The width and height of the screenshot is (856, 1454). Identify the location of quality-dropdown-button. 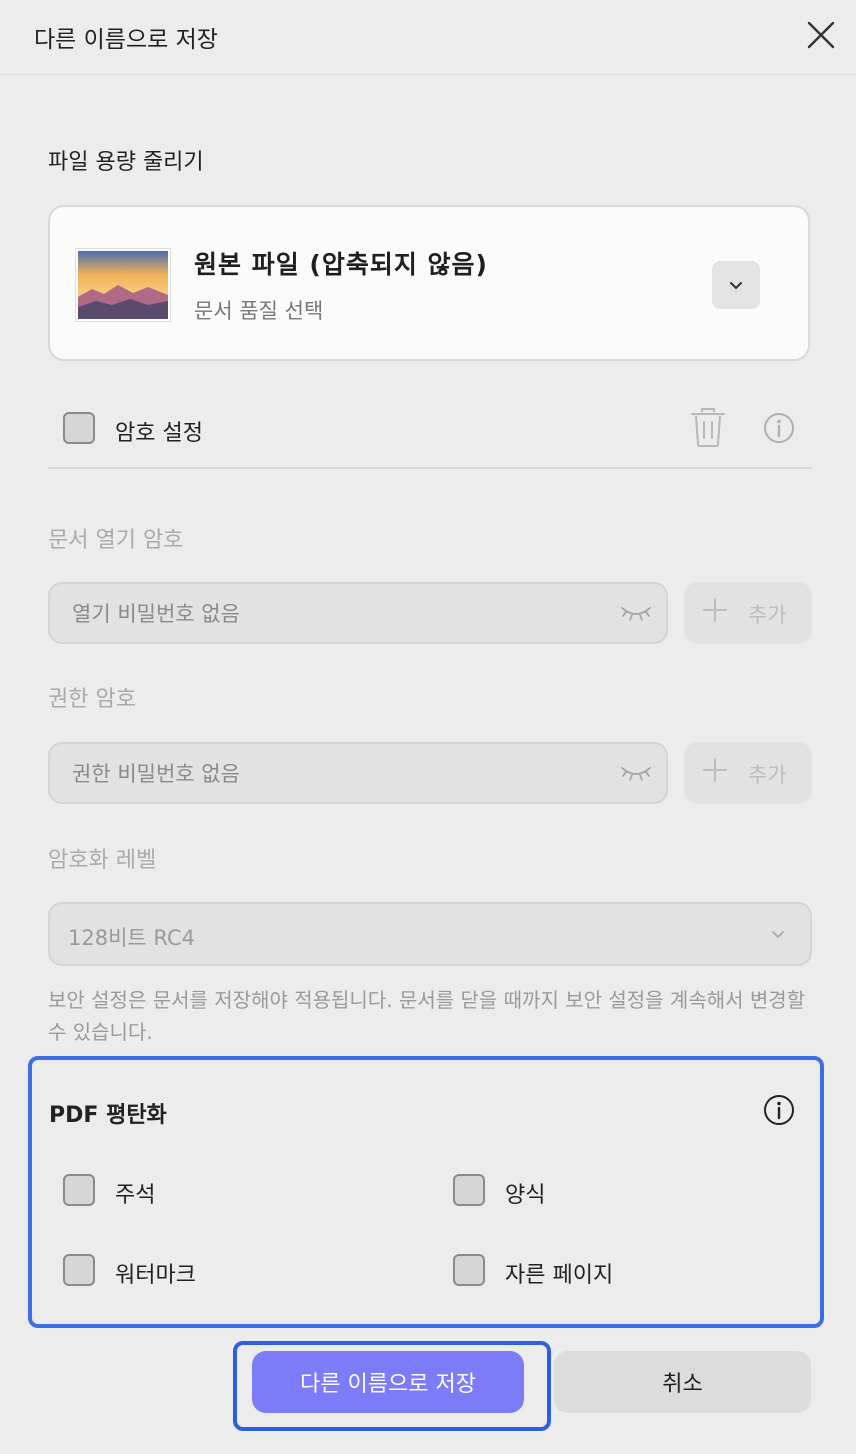
(736, 285).